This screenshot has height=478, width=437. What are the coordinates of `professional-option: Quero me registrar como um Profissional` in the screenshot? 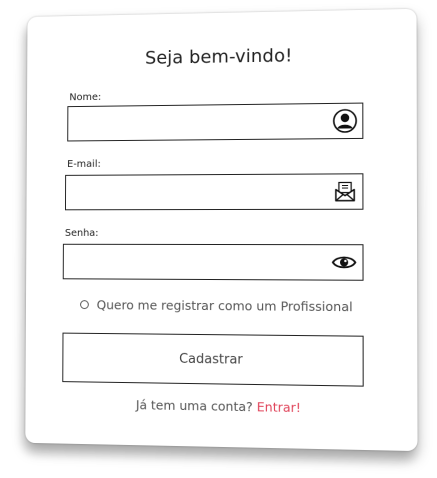 It's located at (216, 305).